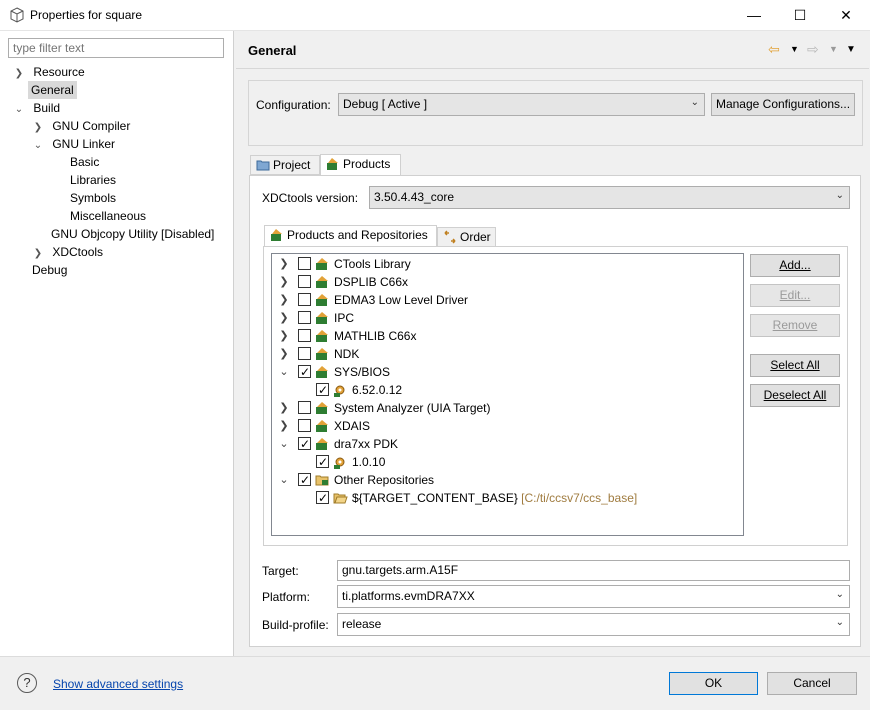 The width and height of the screenshot is (870, 710). What do you see at coordinates (507, 408) in the screenshot?
I see `repository-row: ❯ System Analyzer (UIA Target)` at bounding box center [507, 408].